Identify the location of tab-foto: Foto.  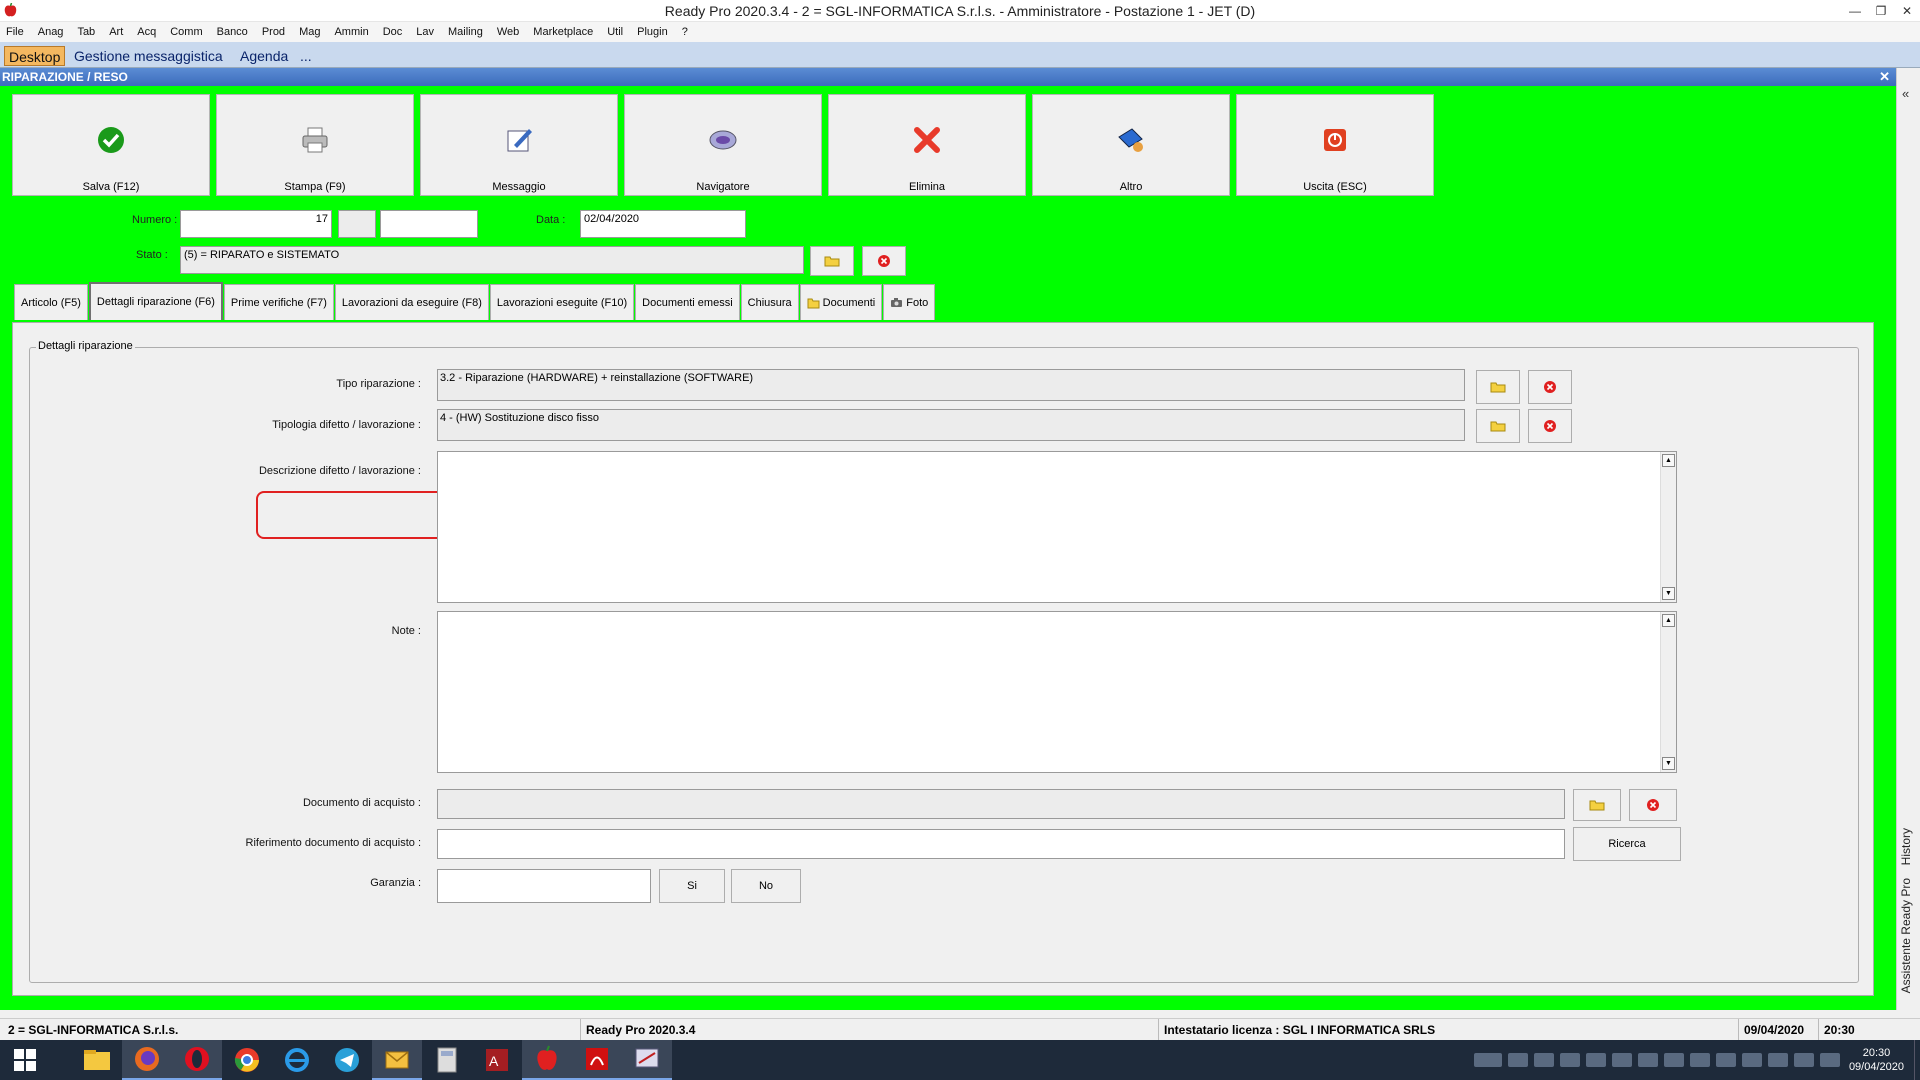
(909, 302).